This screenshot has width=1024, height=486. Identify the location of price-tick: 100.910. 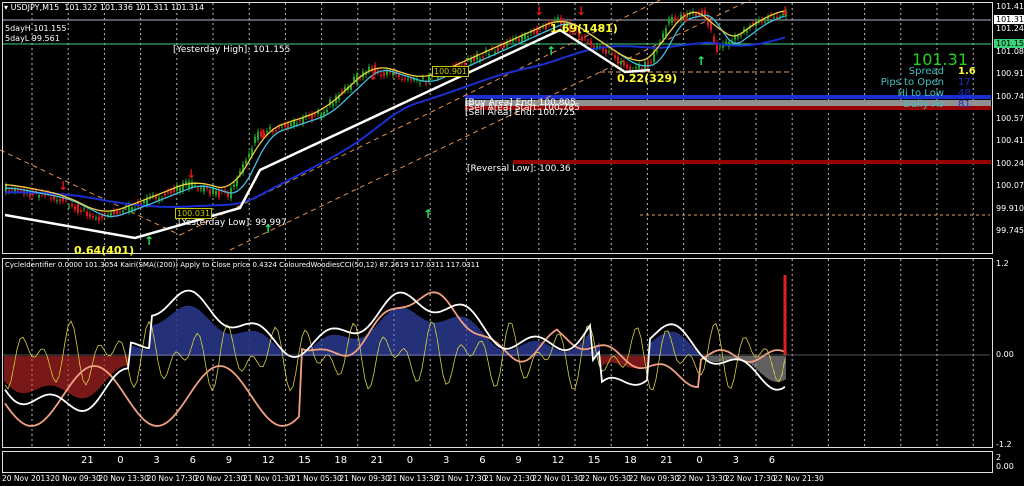
(1010, 74).